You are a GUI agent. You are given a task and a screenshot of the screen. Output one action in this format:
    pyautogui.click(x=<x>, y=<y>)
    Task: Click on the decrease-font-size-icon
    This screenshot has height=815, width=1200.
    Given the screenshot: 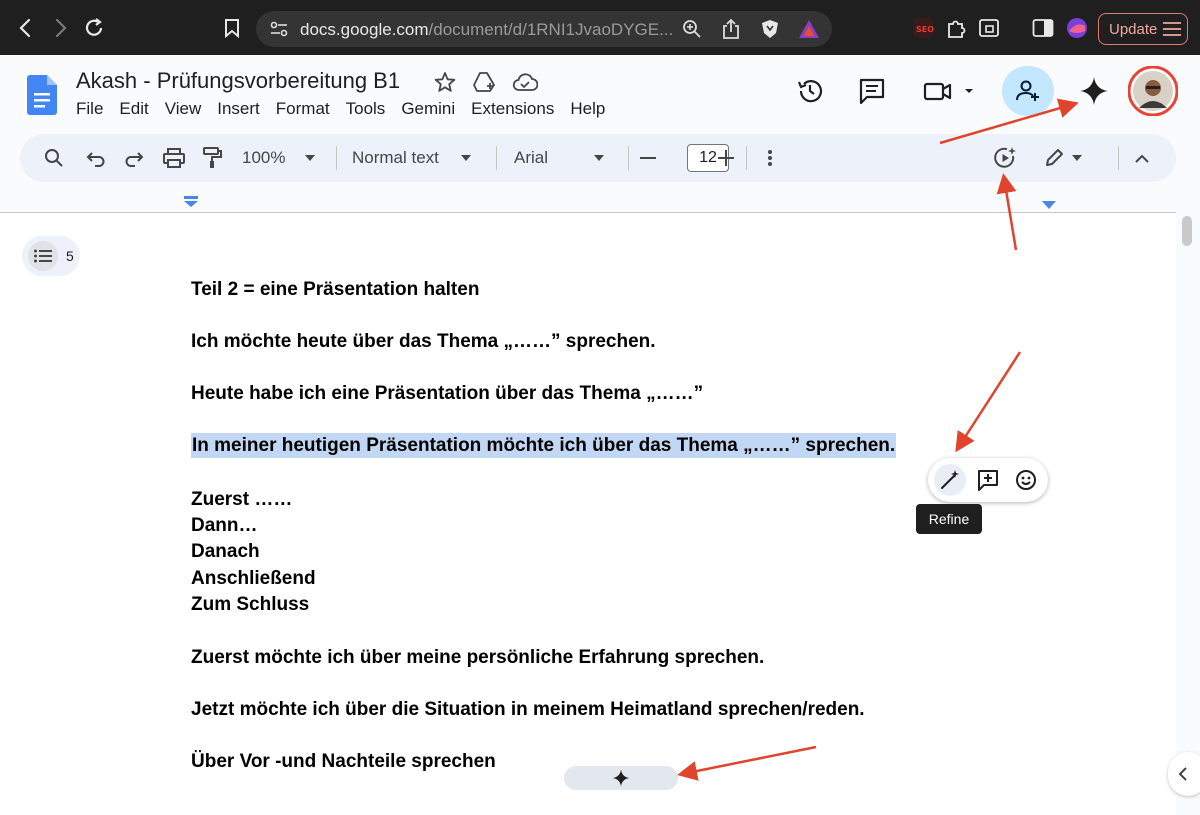 What is the action you would take?
    pyautogui.click(x=648, y=158)
    